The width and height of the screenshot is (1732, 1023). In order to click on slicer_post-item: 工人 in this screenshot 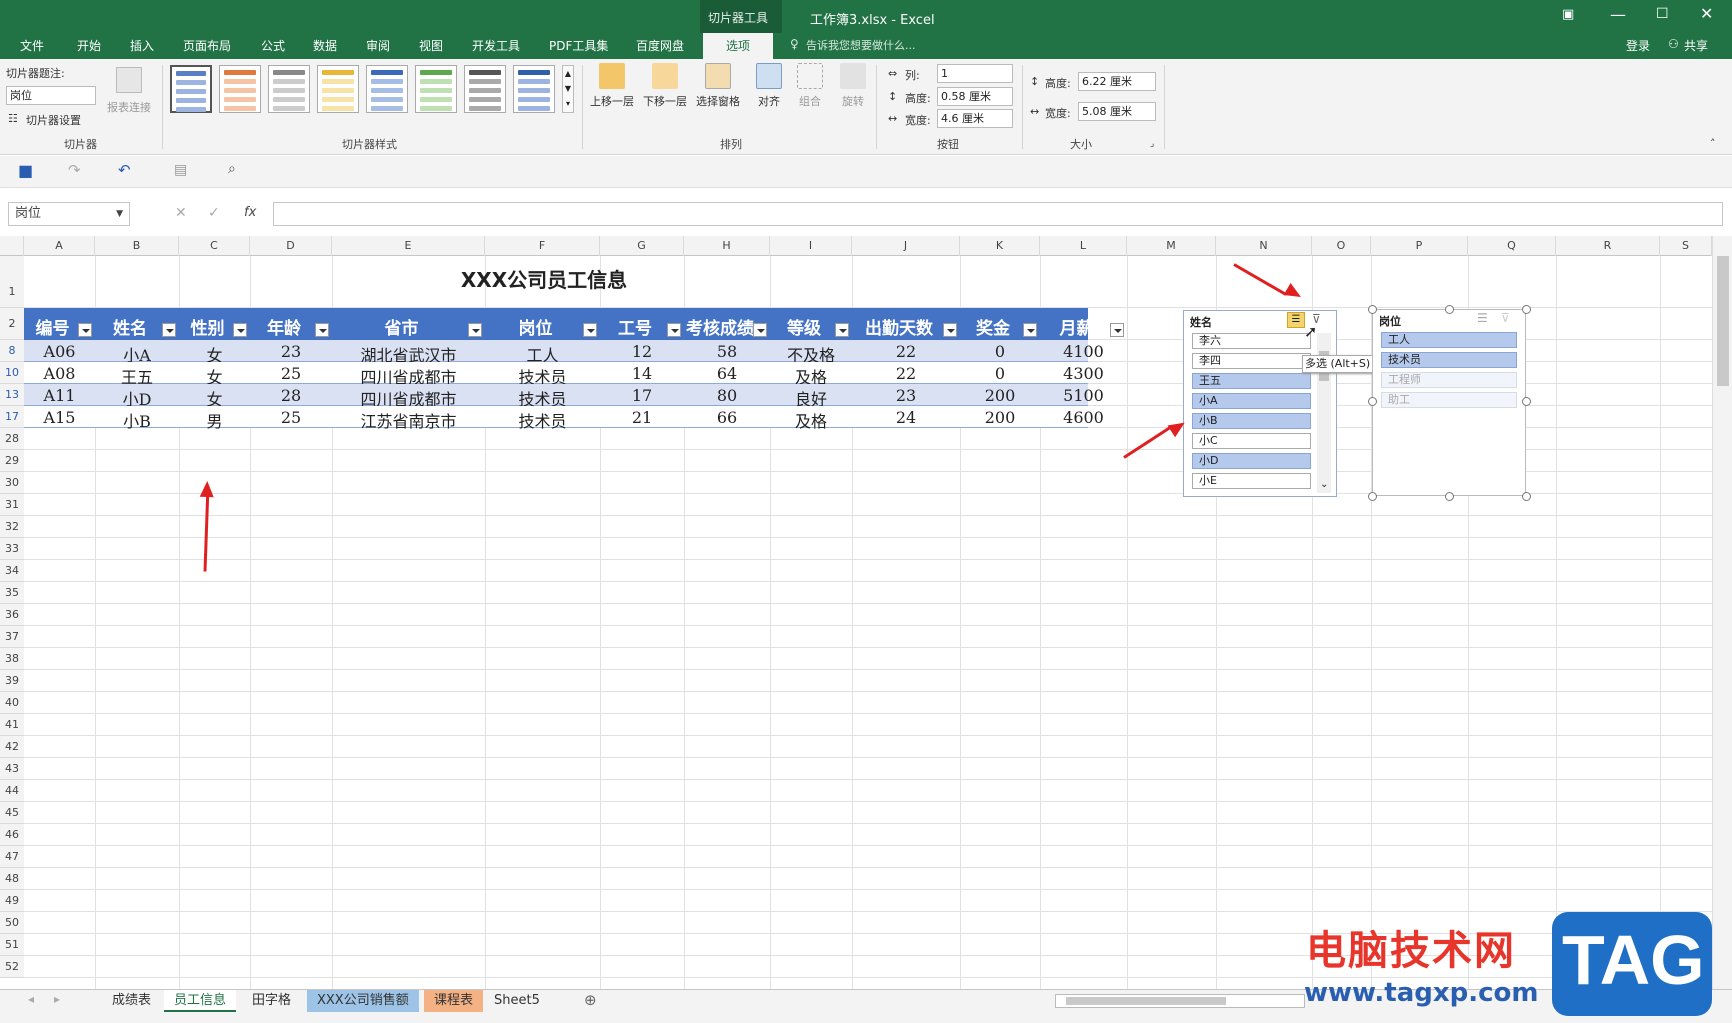, I will do `click(1449, 340)`.